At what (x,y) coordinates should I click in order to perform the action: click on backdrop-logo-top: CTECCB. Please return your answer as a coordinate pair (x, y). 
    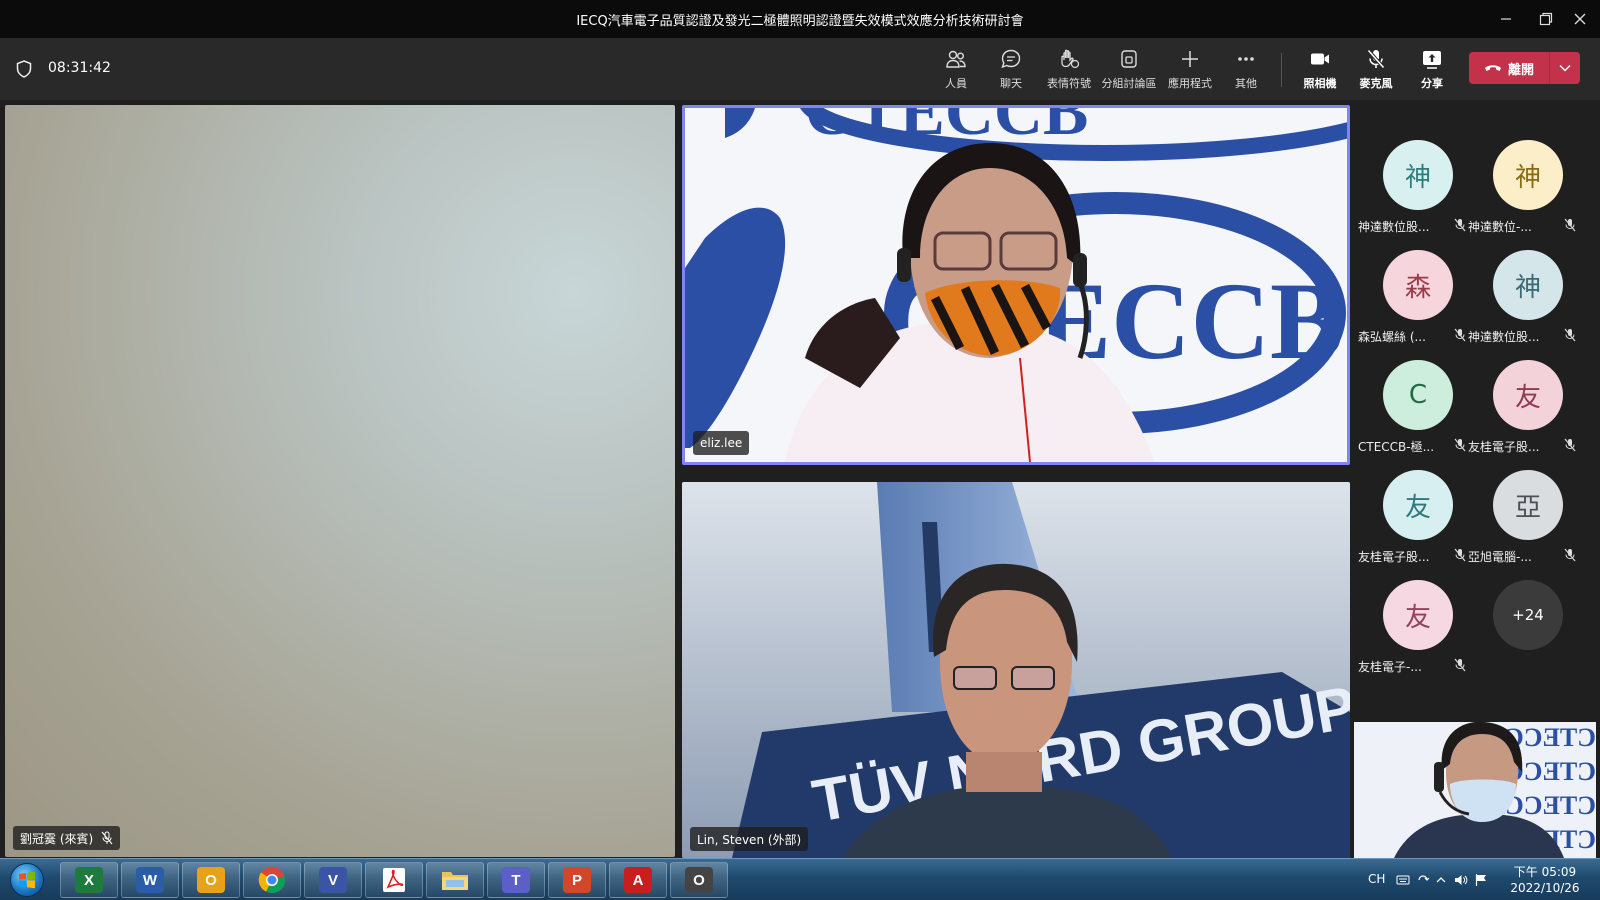
    Looking at the image, I should click on (946, 128).